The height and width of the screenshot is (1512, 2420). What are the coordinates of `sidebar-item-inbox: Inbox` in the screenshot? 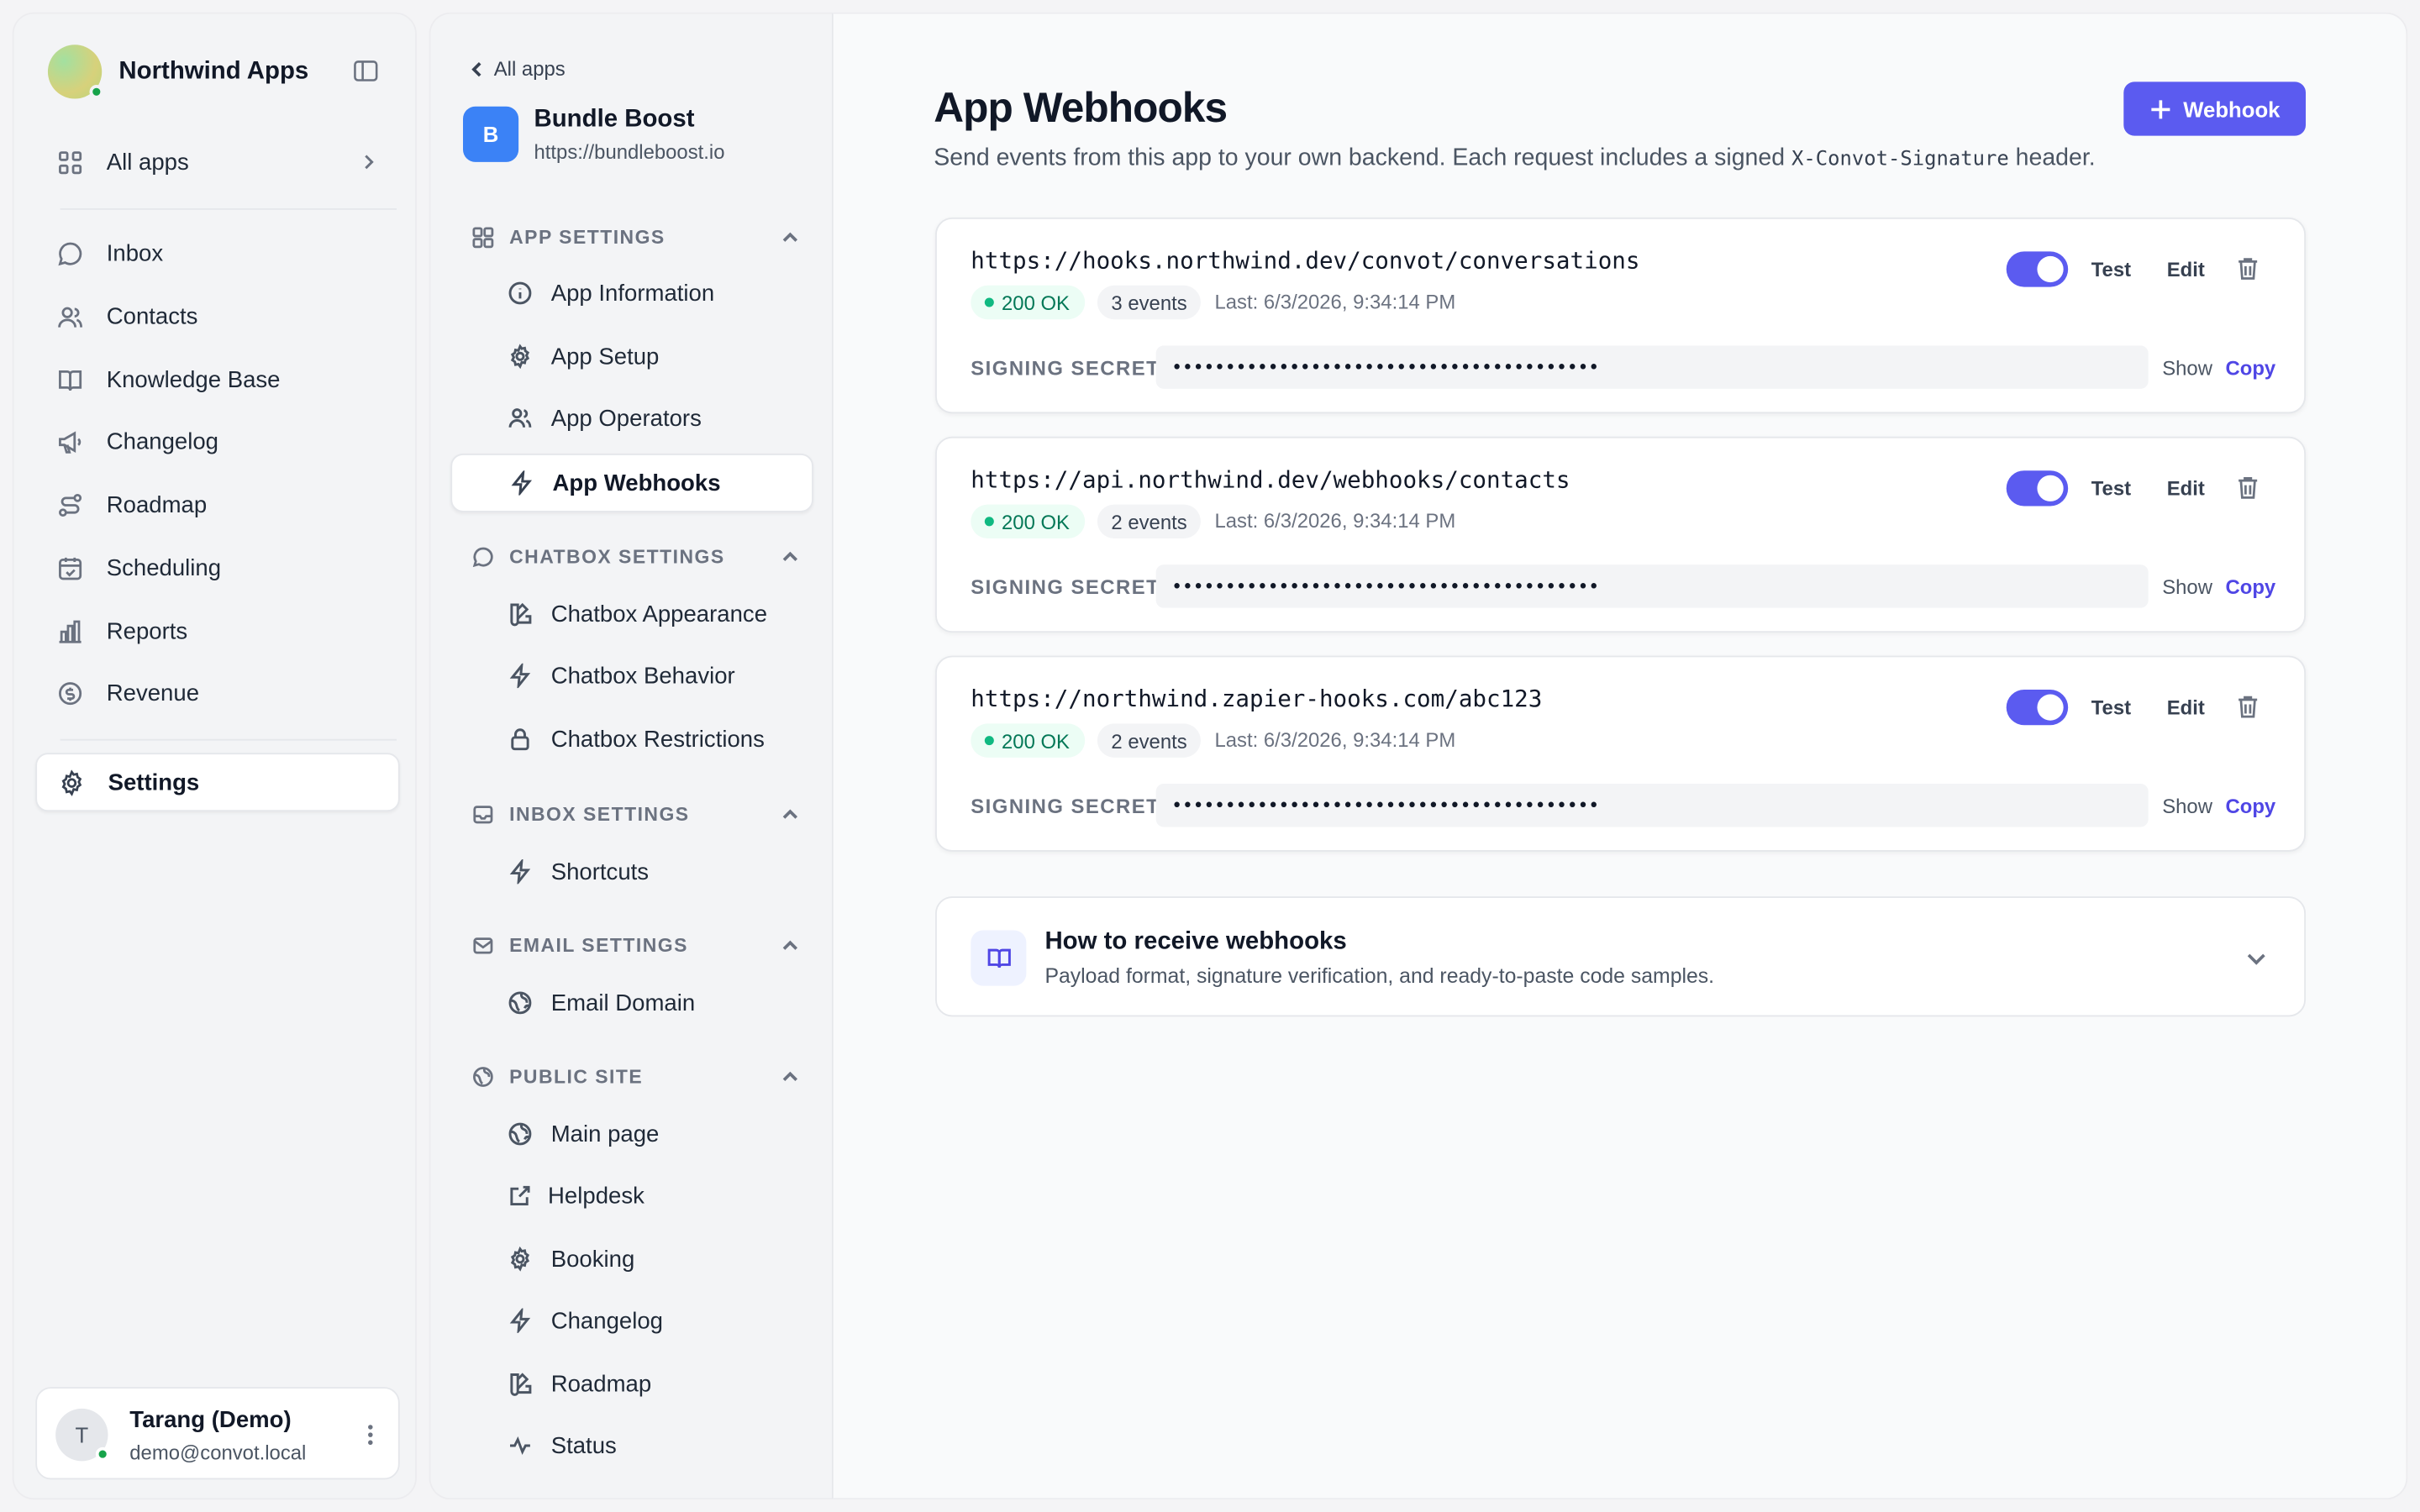 It's located at (217, 252).